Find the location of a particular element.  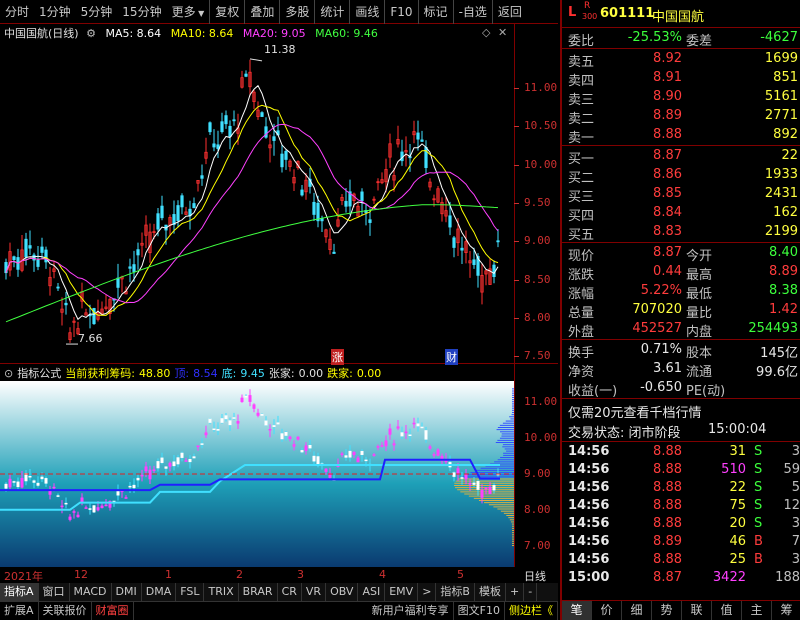

tab-brar: BRAR is located at coordinates (258, 592).